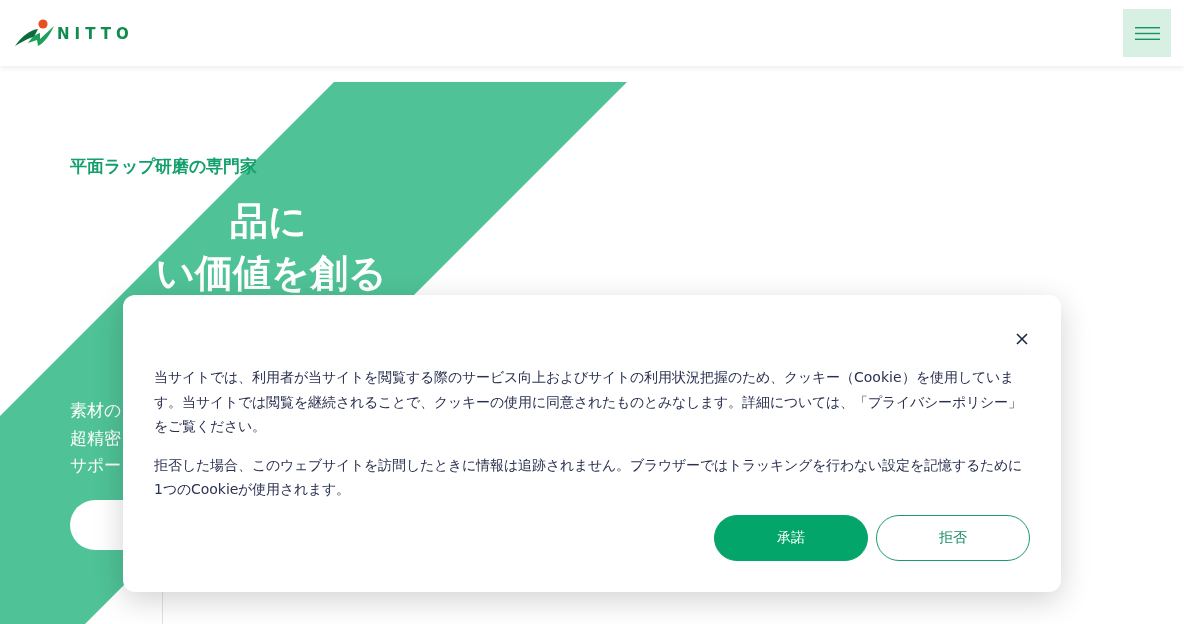 This screenshot has height=624, width=1184. What do you see at coordinates (95, 410) in the screenshot?
I see `hero-lead-text: 素材の` at bounding box center [95, 410].